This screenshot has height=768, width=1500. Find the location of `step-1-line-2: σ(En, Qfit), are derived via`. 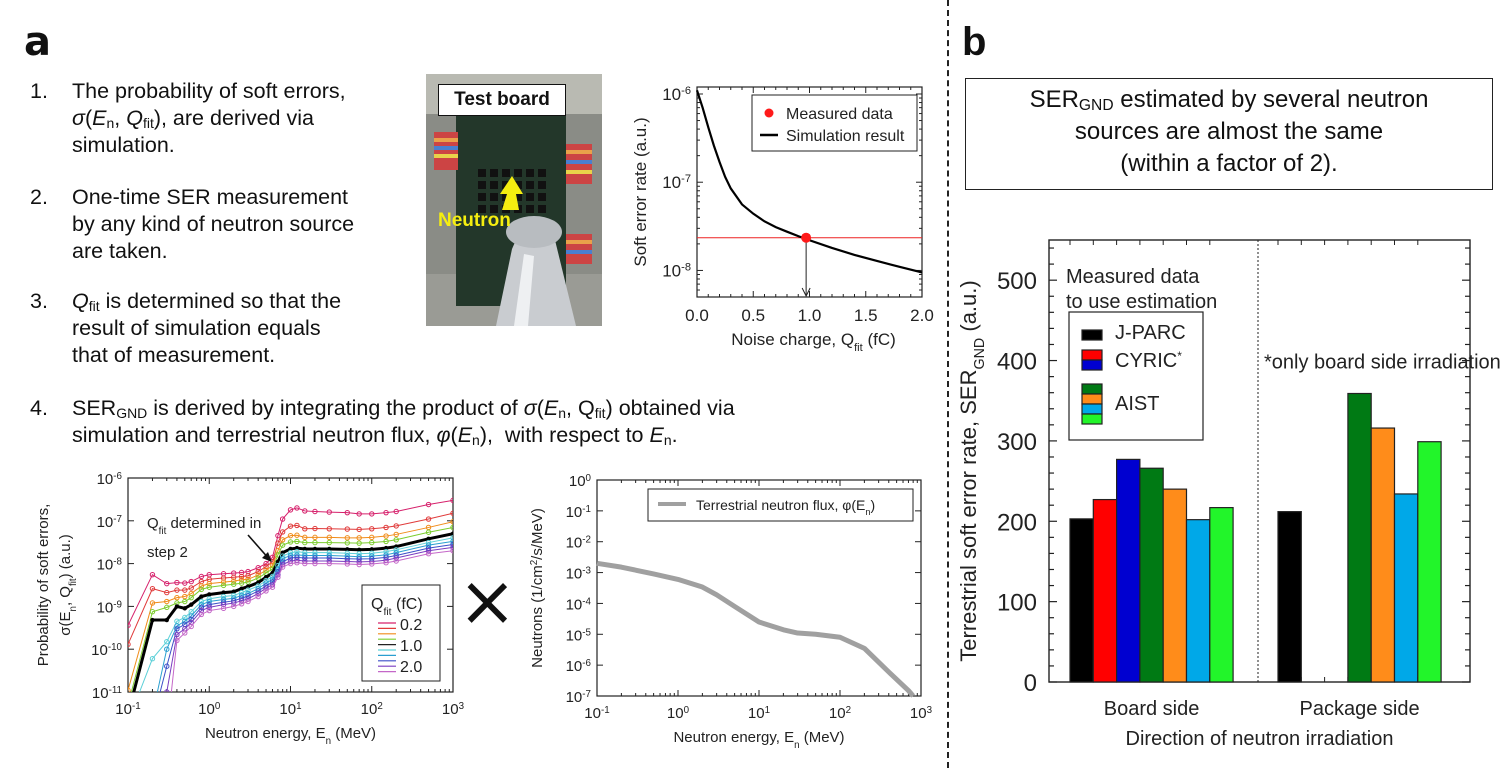

step-1-line-2: σ(En, Qfit), are derived via is located at coordinates (193, 118).